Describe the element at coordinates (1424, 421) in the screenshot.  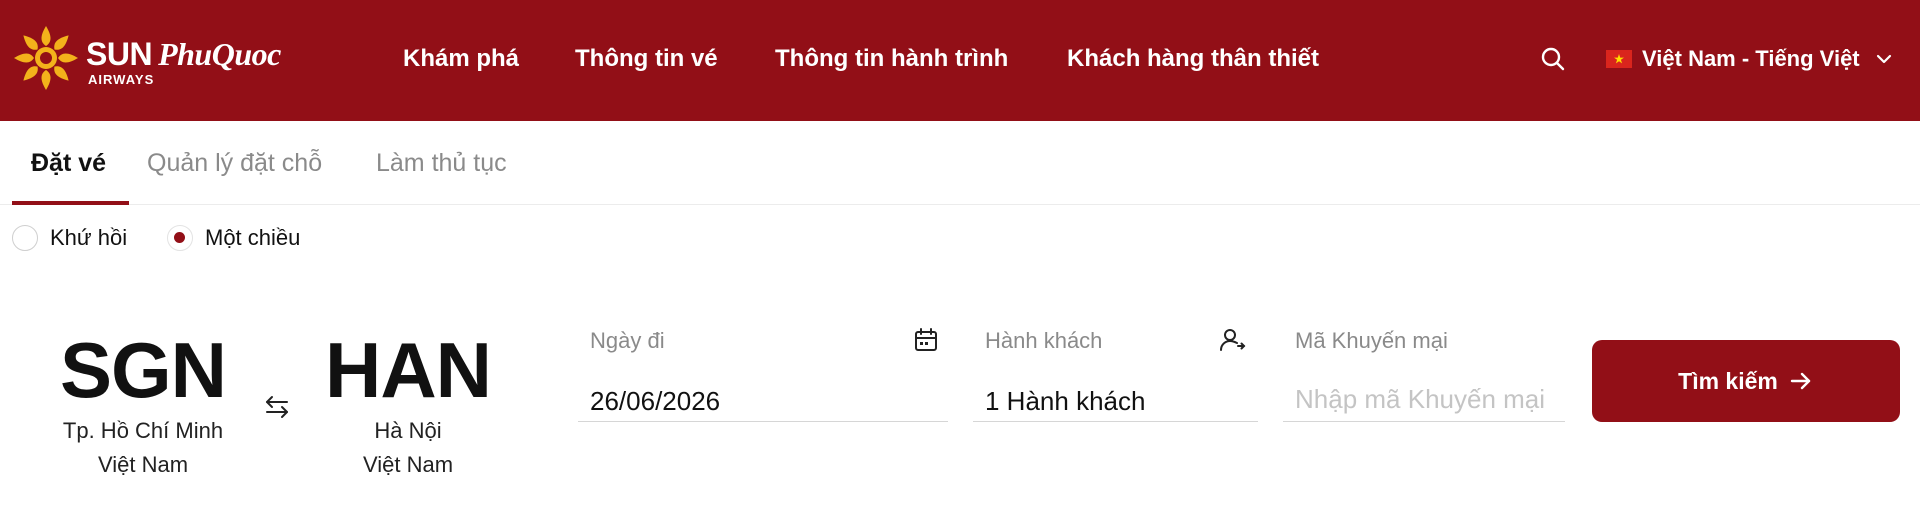
I see `promo-code-underline` at that location.